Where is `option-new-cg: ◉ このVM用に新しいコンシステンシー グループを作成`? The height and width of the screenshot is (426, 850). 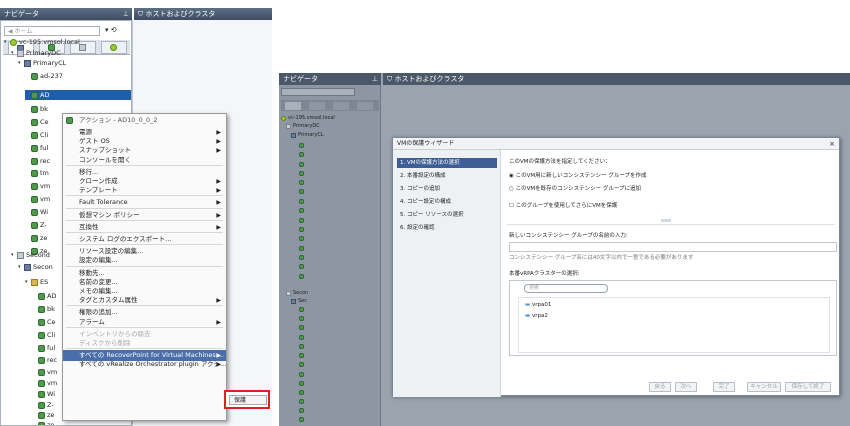 option-new-cg: ◉ このVM用に新しいコンシステンシー グループを作成 is located at coordinates (578, 176).